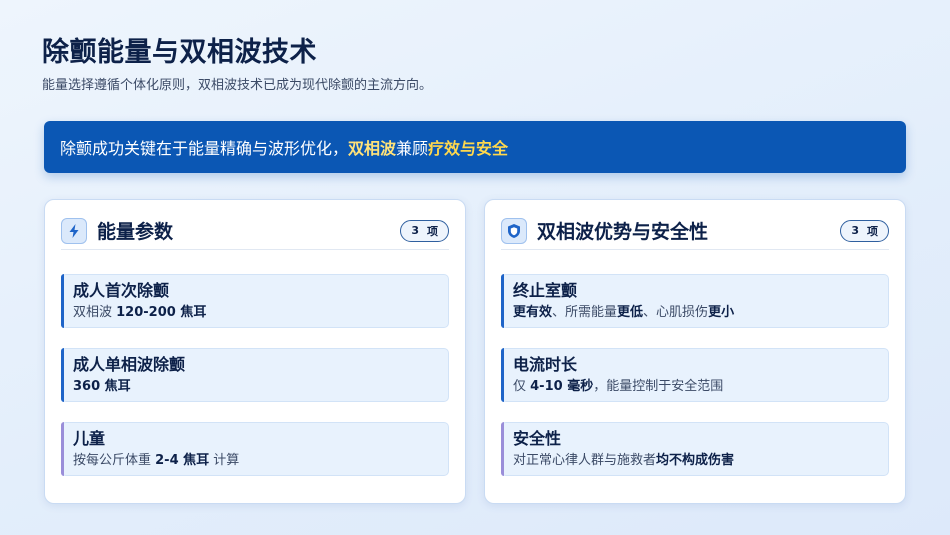  Describe the element at coordinates (695, 375) in the screenshot. I see `list-item: 电流时长 仅 4-10 毫秒，能量控制于安全范围` at that location.